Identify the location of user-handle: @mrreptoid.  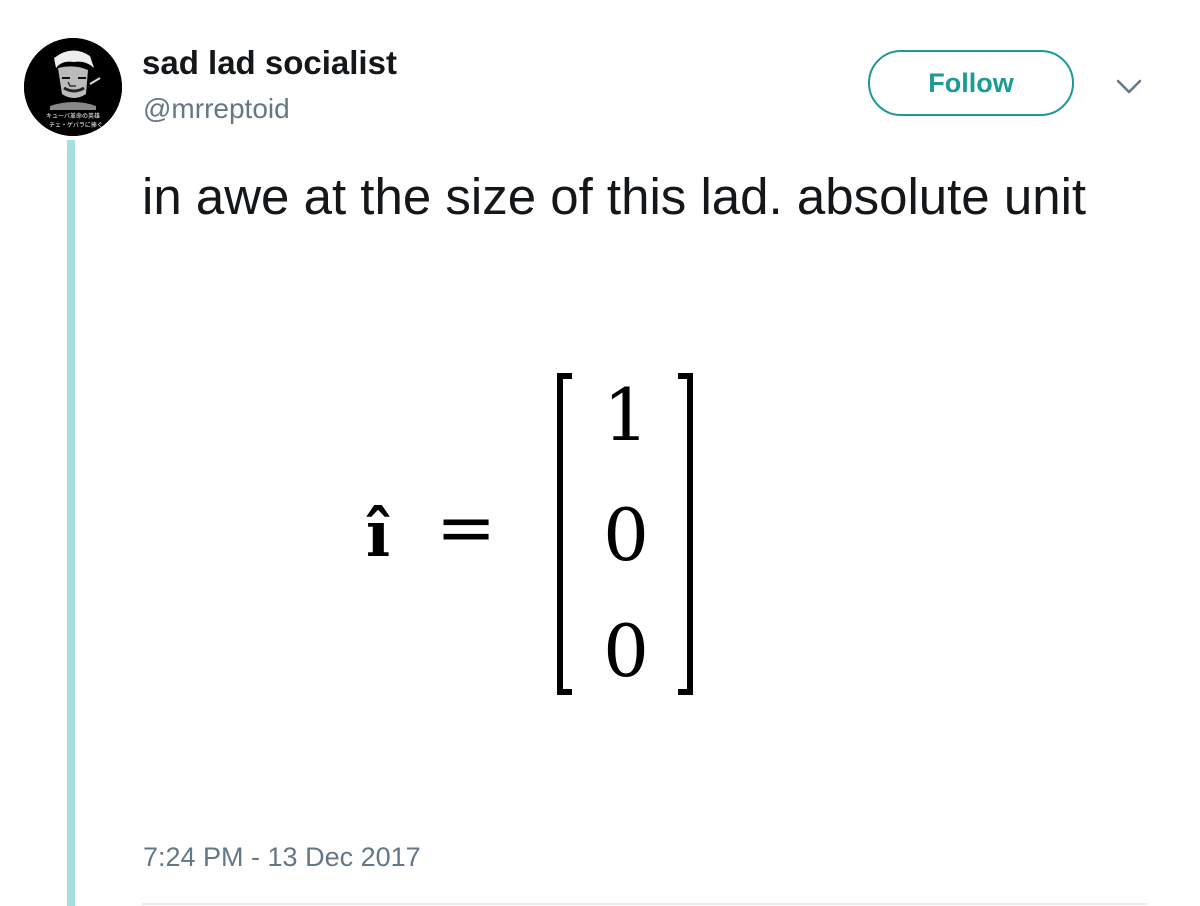
(216, 109).